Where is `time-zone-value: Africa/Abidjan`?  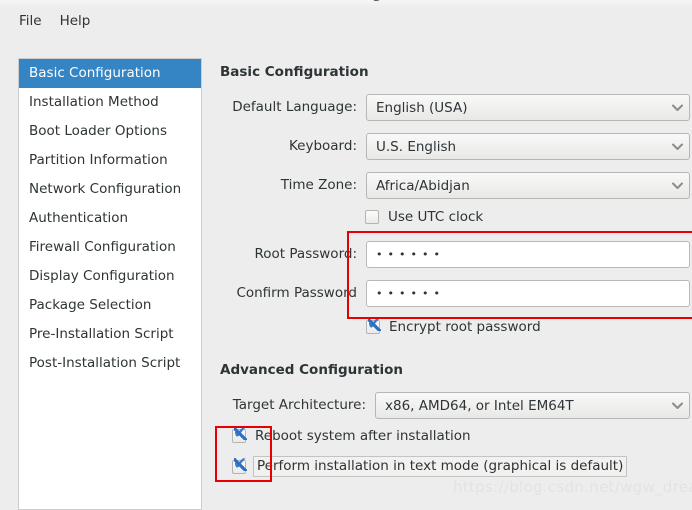 time-zone-value: Africa/Abidjan is located at coordinates (423, 185).